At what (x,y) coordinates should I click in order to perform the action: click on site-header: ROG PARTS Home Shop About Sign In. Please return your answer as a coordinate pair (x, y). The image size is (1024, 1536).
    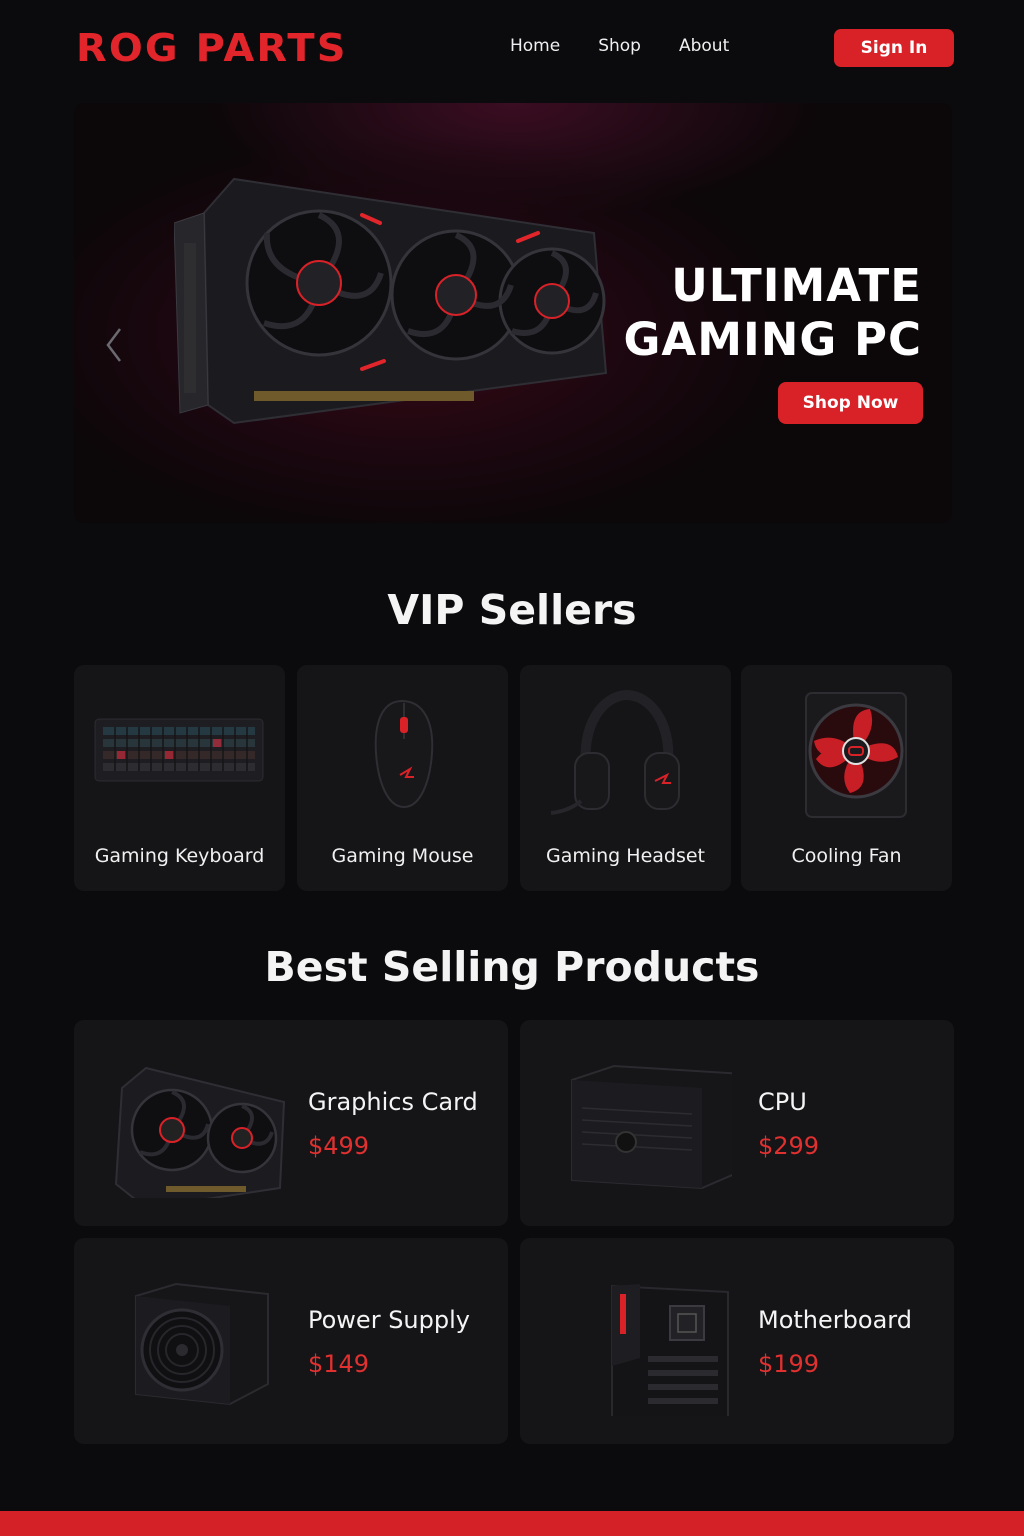
    Looking at the image, I should click on (512, 48).